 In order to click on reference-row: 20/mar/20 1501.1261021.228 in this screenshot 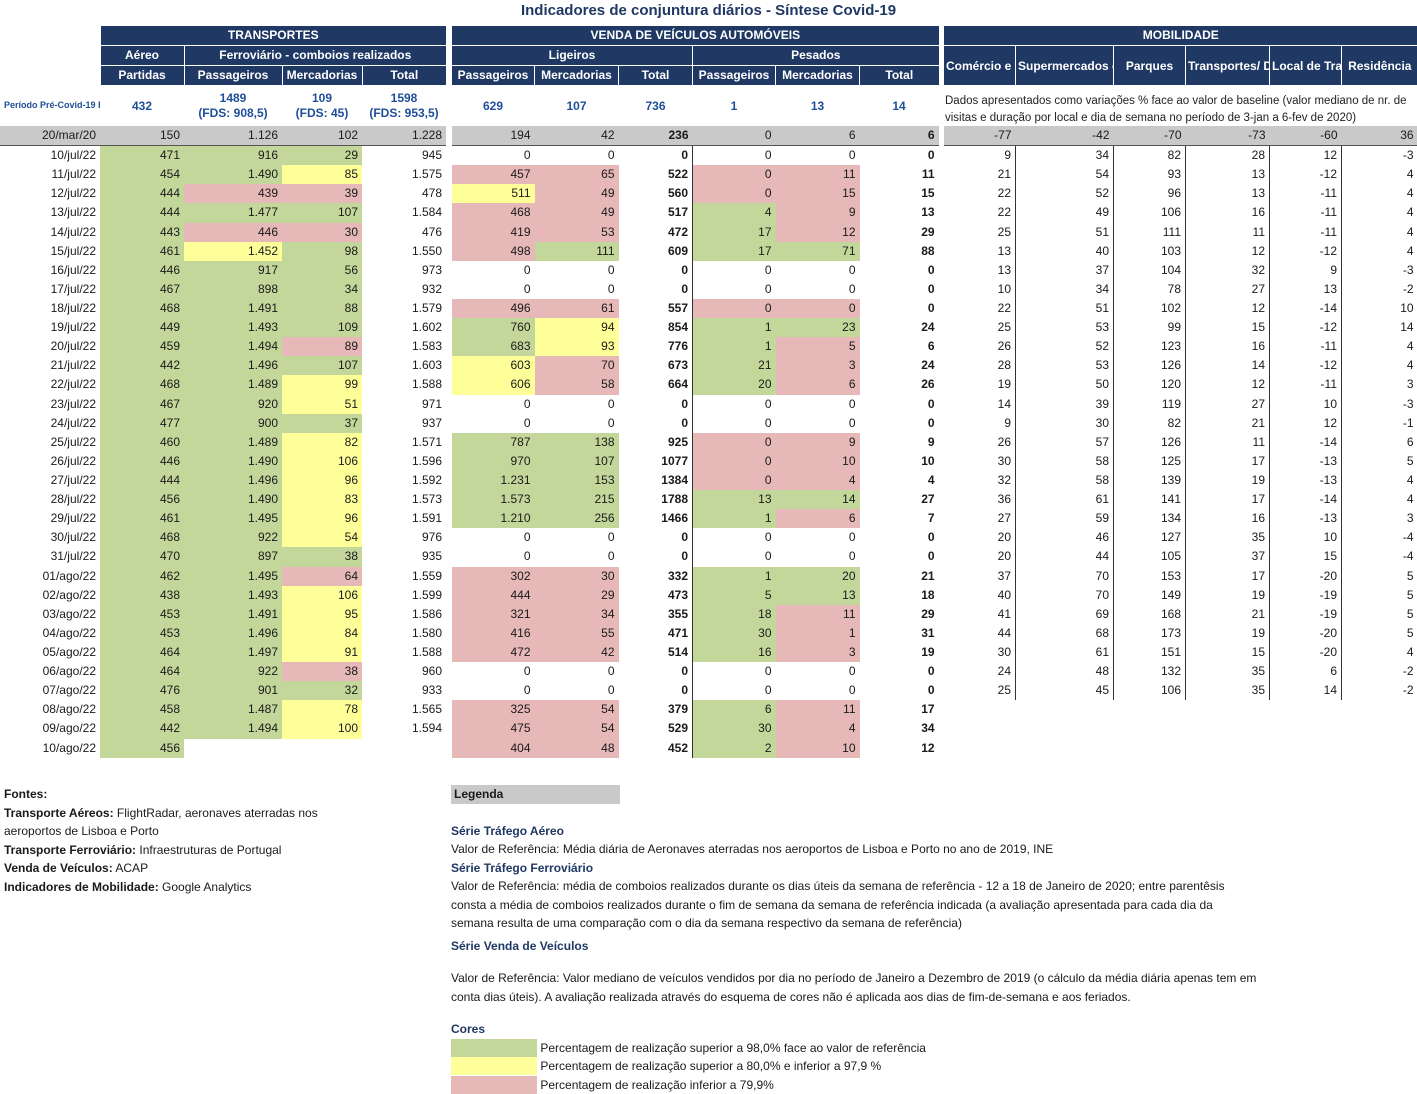, I will do `click(223, 136)`.